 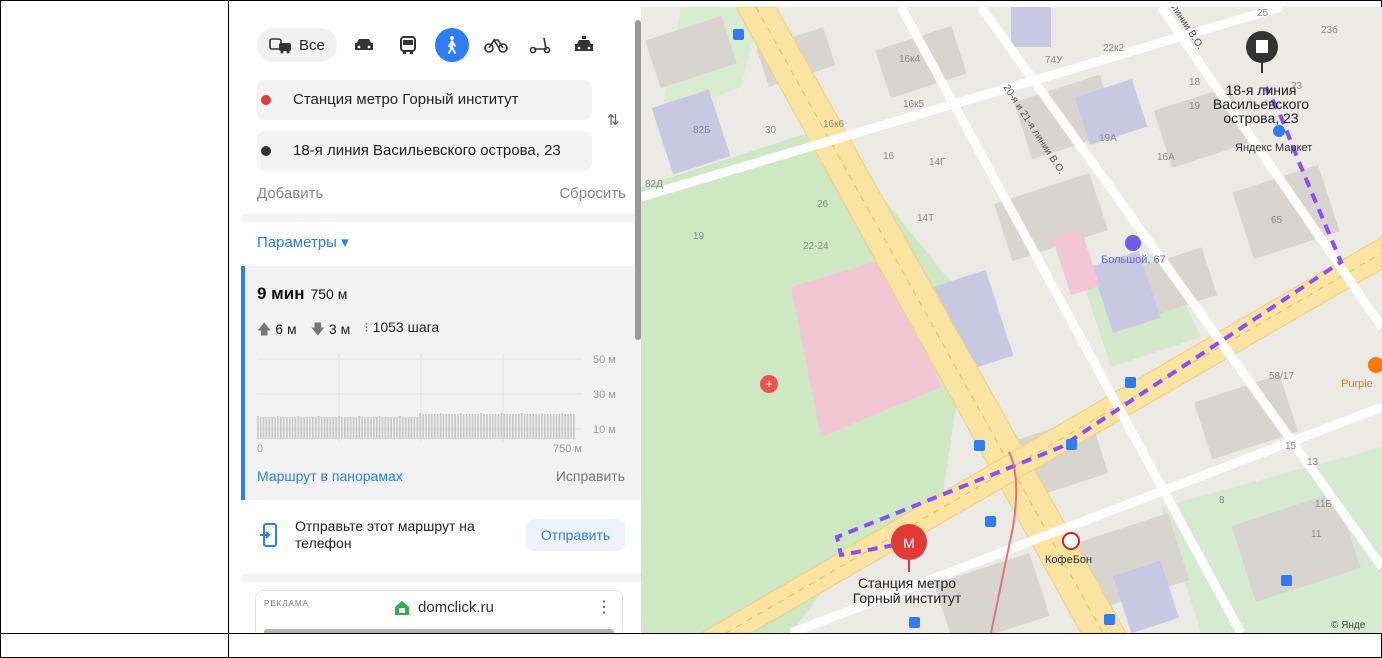 I want to click on phone-arrow-icon, so click(x=268, y=535).